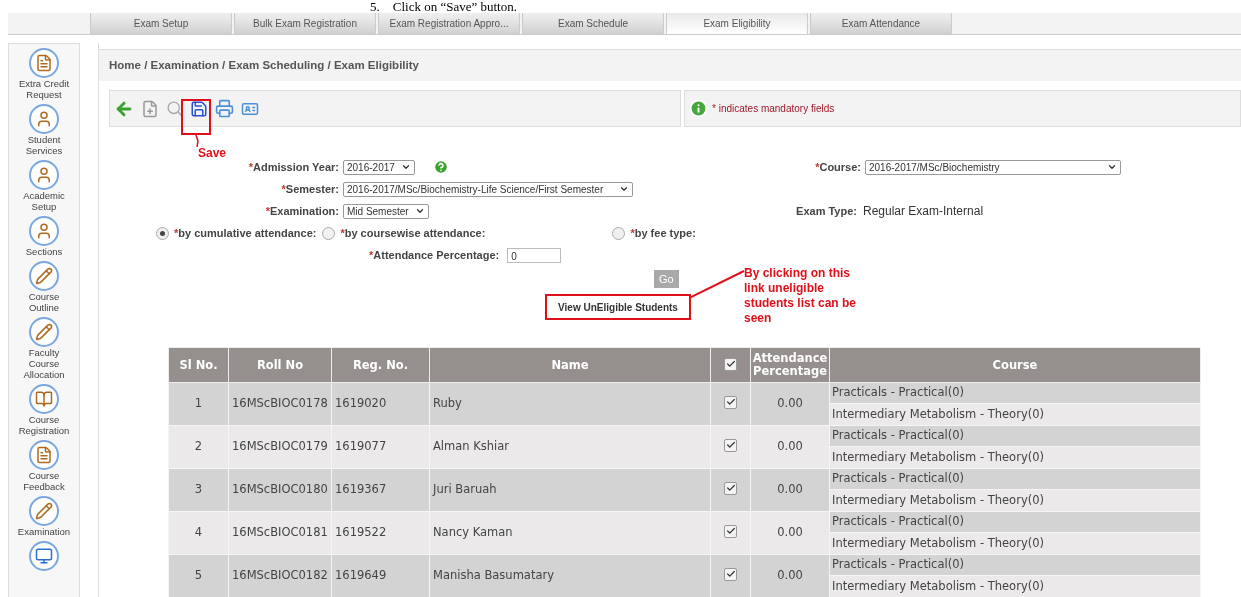 The image size is (1241, 597). Describe the element at coordinates (923, 211) in the screenshot. I see `exam-type-value: Regular Exam-Internal` at that location.